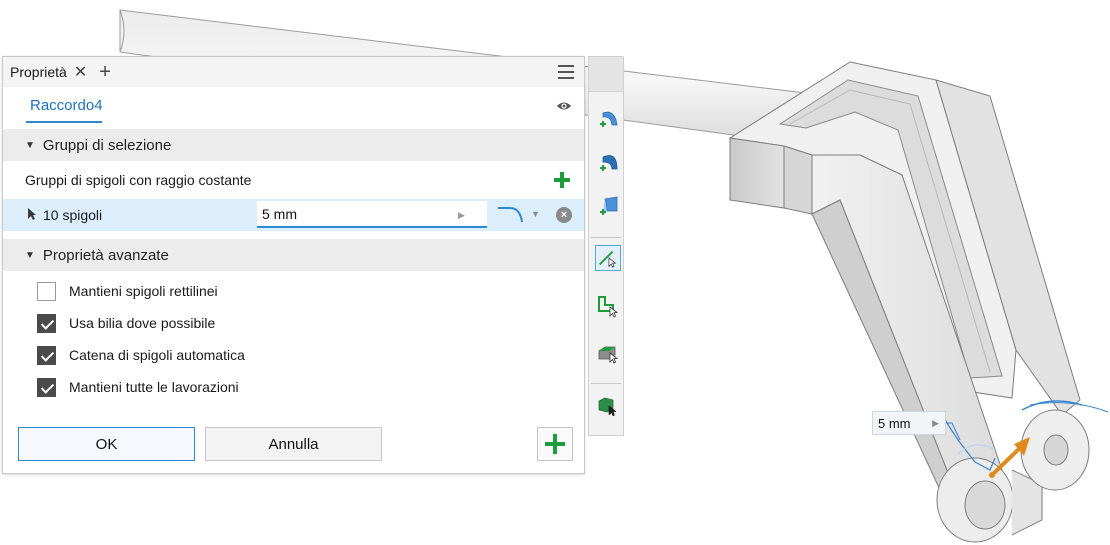 The height and width of the screenshot is (545, 1110). Describe the element at coordinates (608, 306) in the screenshot. I see `select-loop-icon` at that location.